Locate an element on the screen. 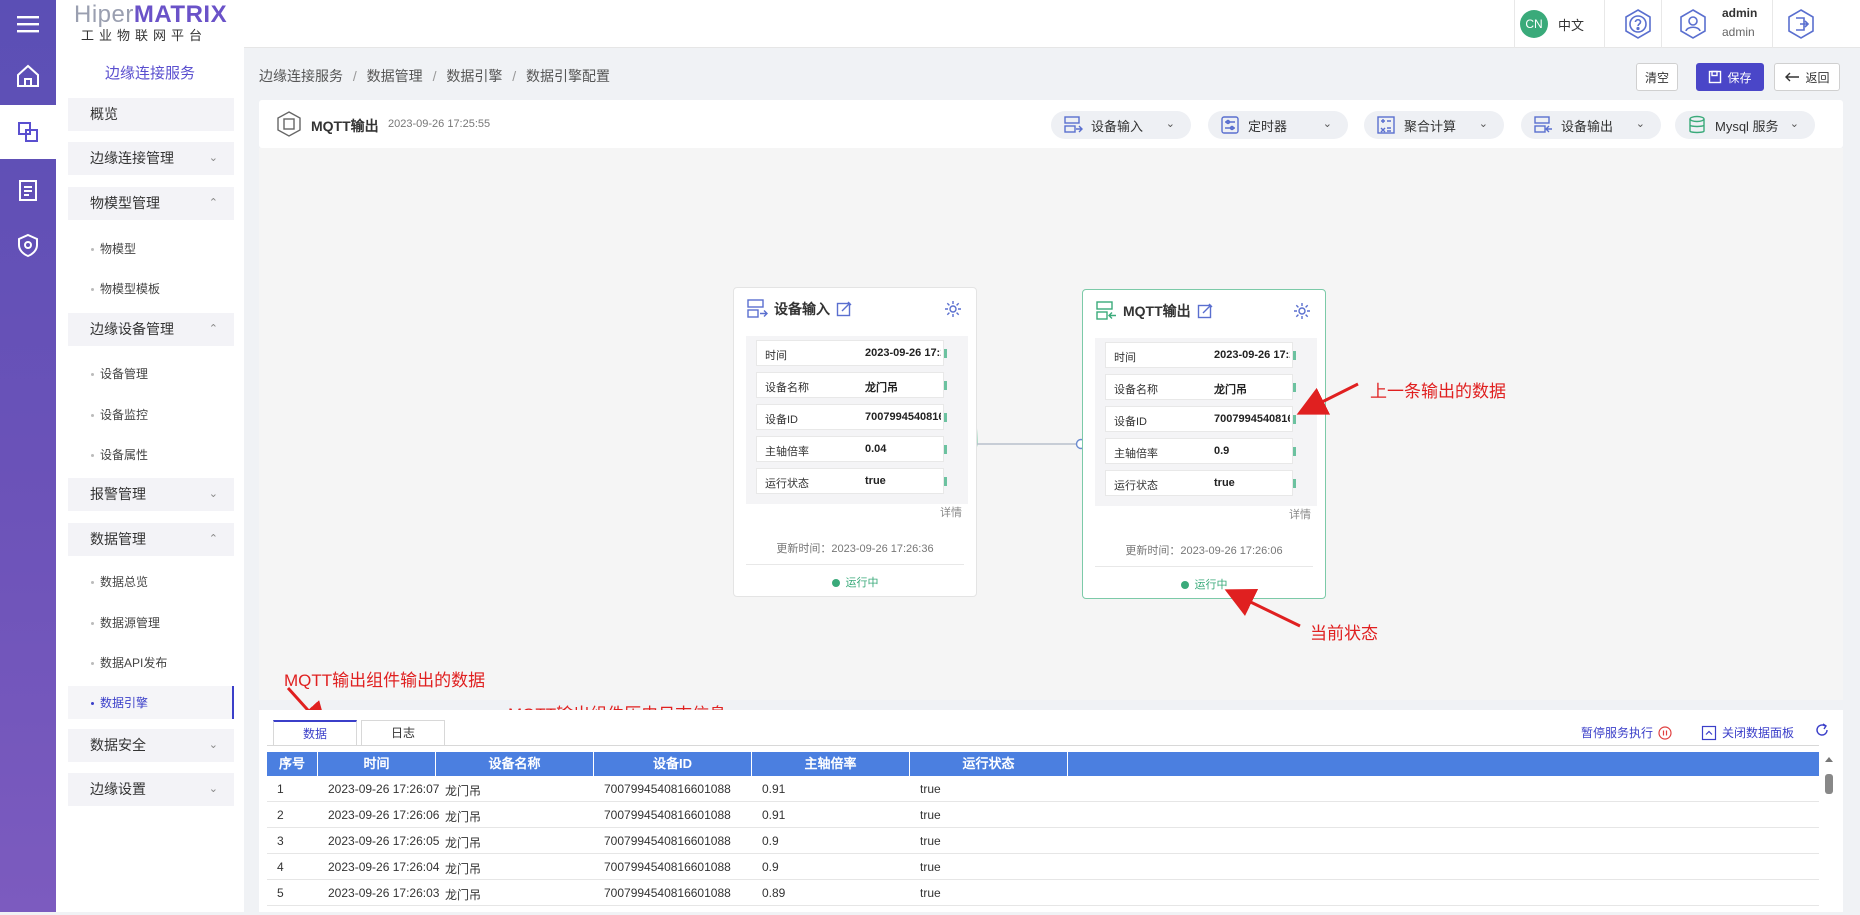  device-input-dropdown: 设备输入 ⌄ is located at coordinates (1121, 125).